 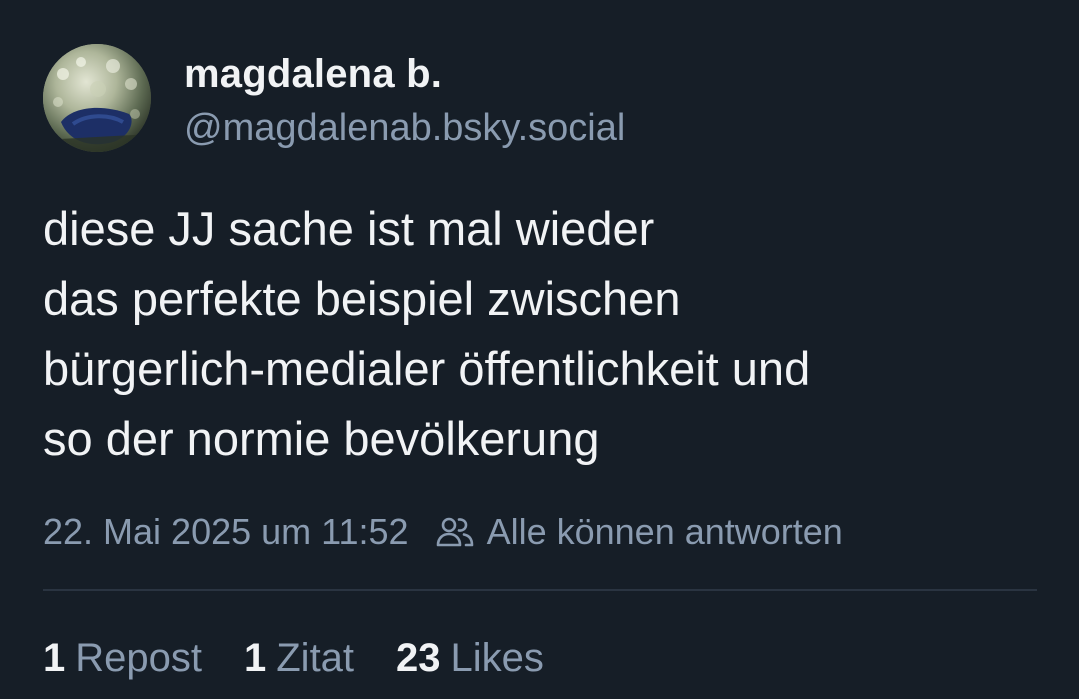 What do you see at coordinates (497, 658) in the screenshot?
I see `likes-label: Likes` at bounding box center [497, 658].